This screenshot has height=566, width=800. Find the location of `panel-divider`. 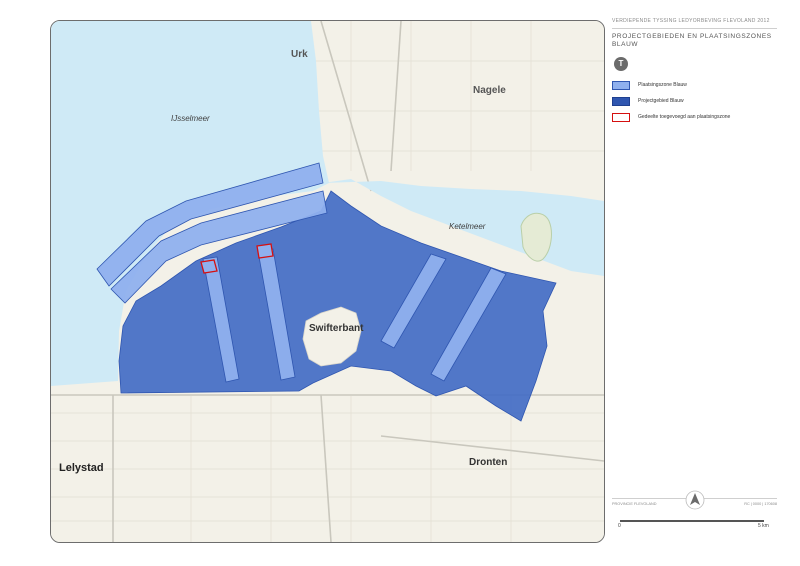

panel-divider is located at coordinates (694, 28).